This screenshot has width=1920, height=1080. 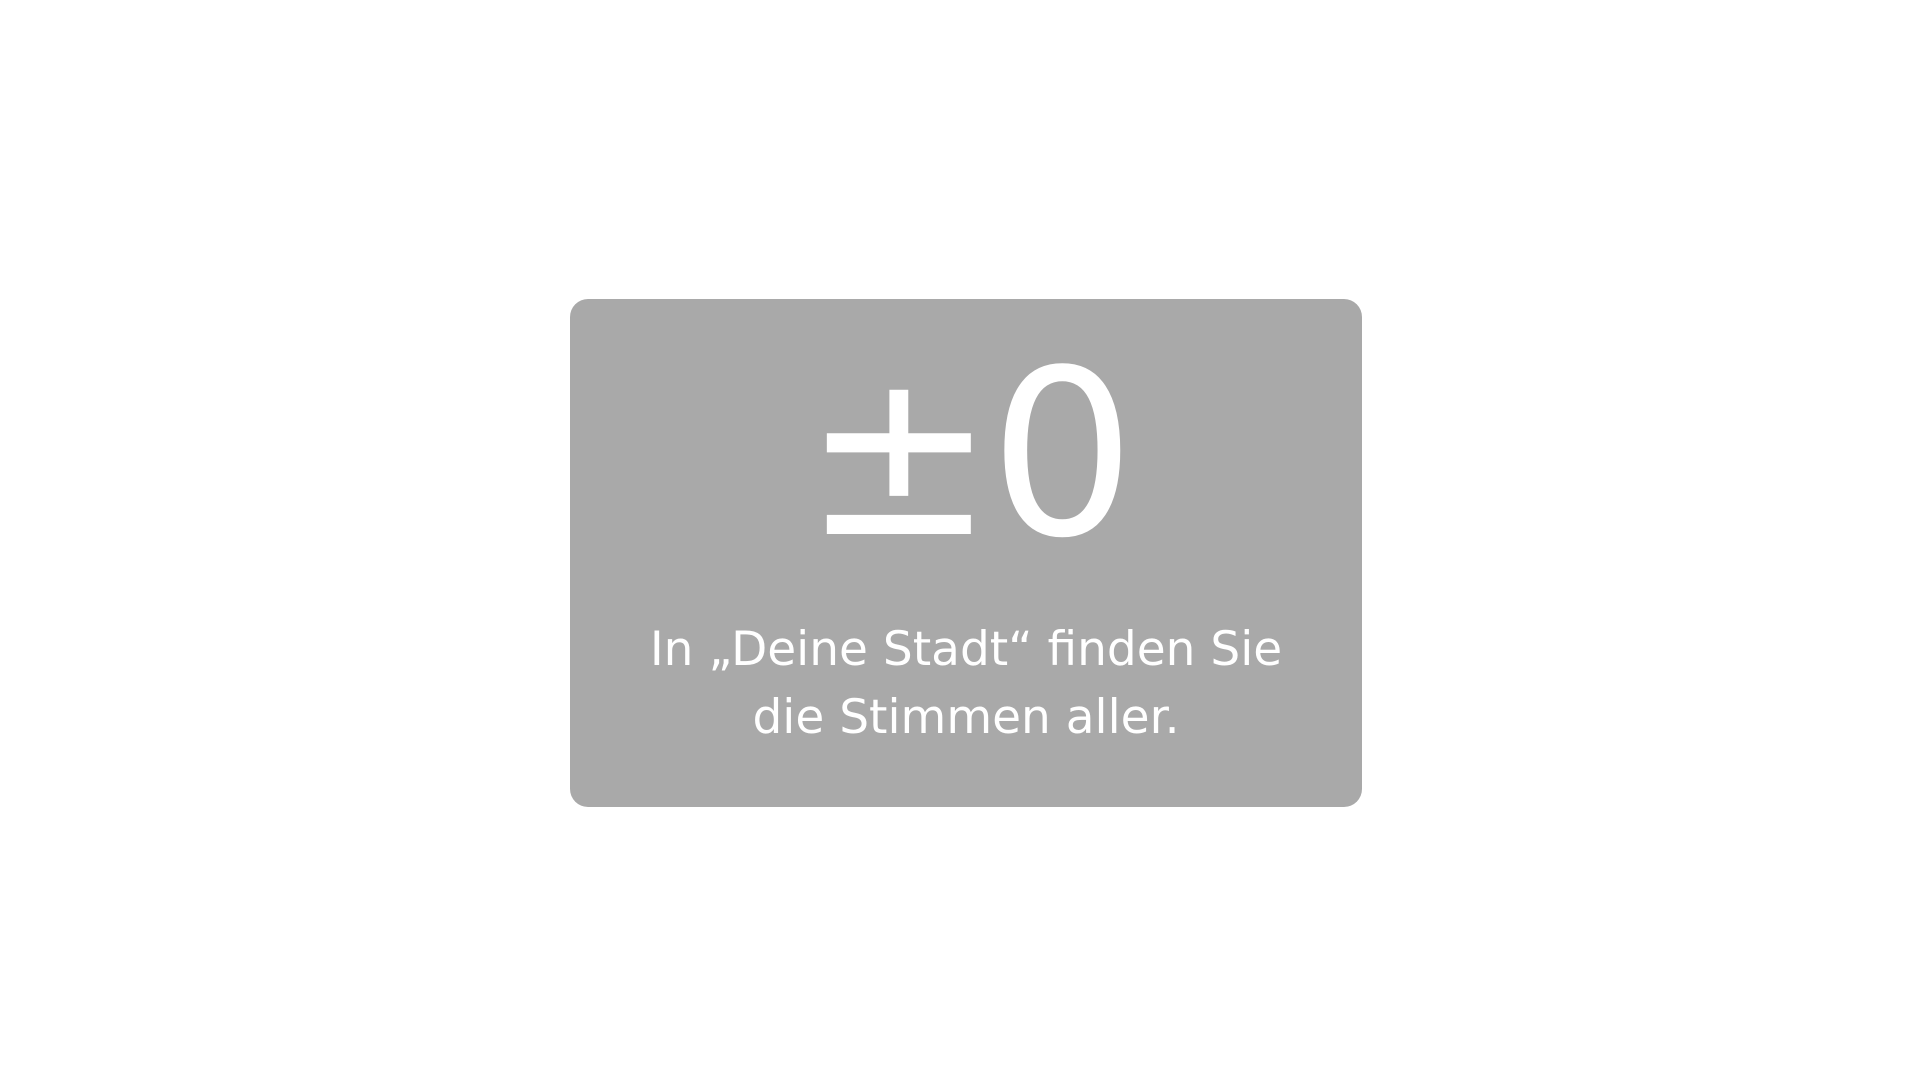 What do you see at coordinates (966, 717) in the screenshot?
I see `caption-line-2: die Stimmen aller.` at bounding box center [966, 717].